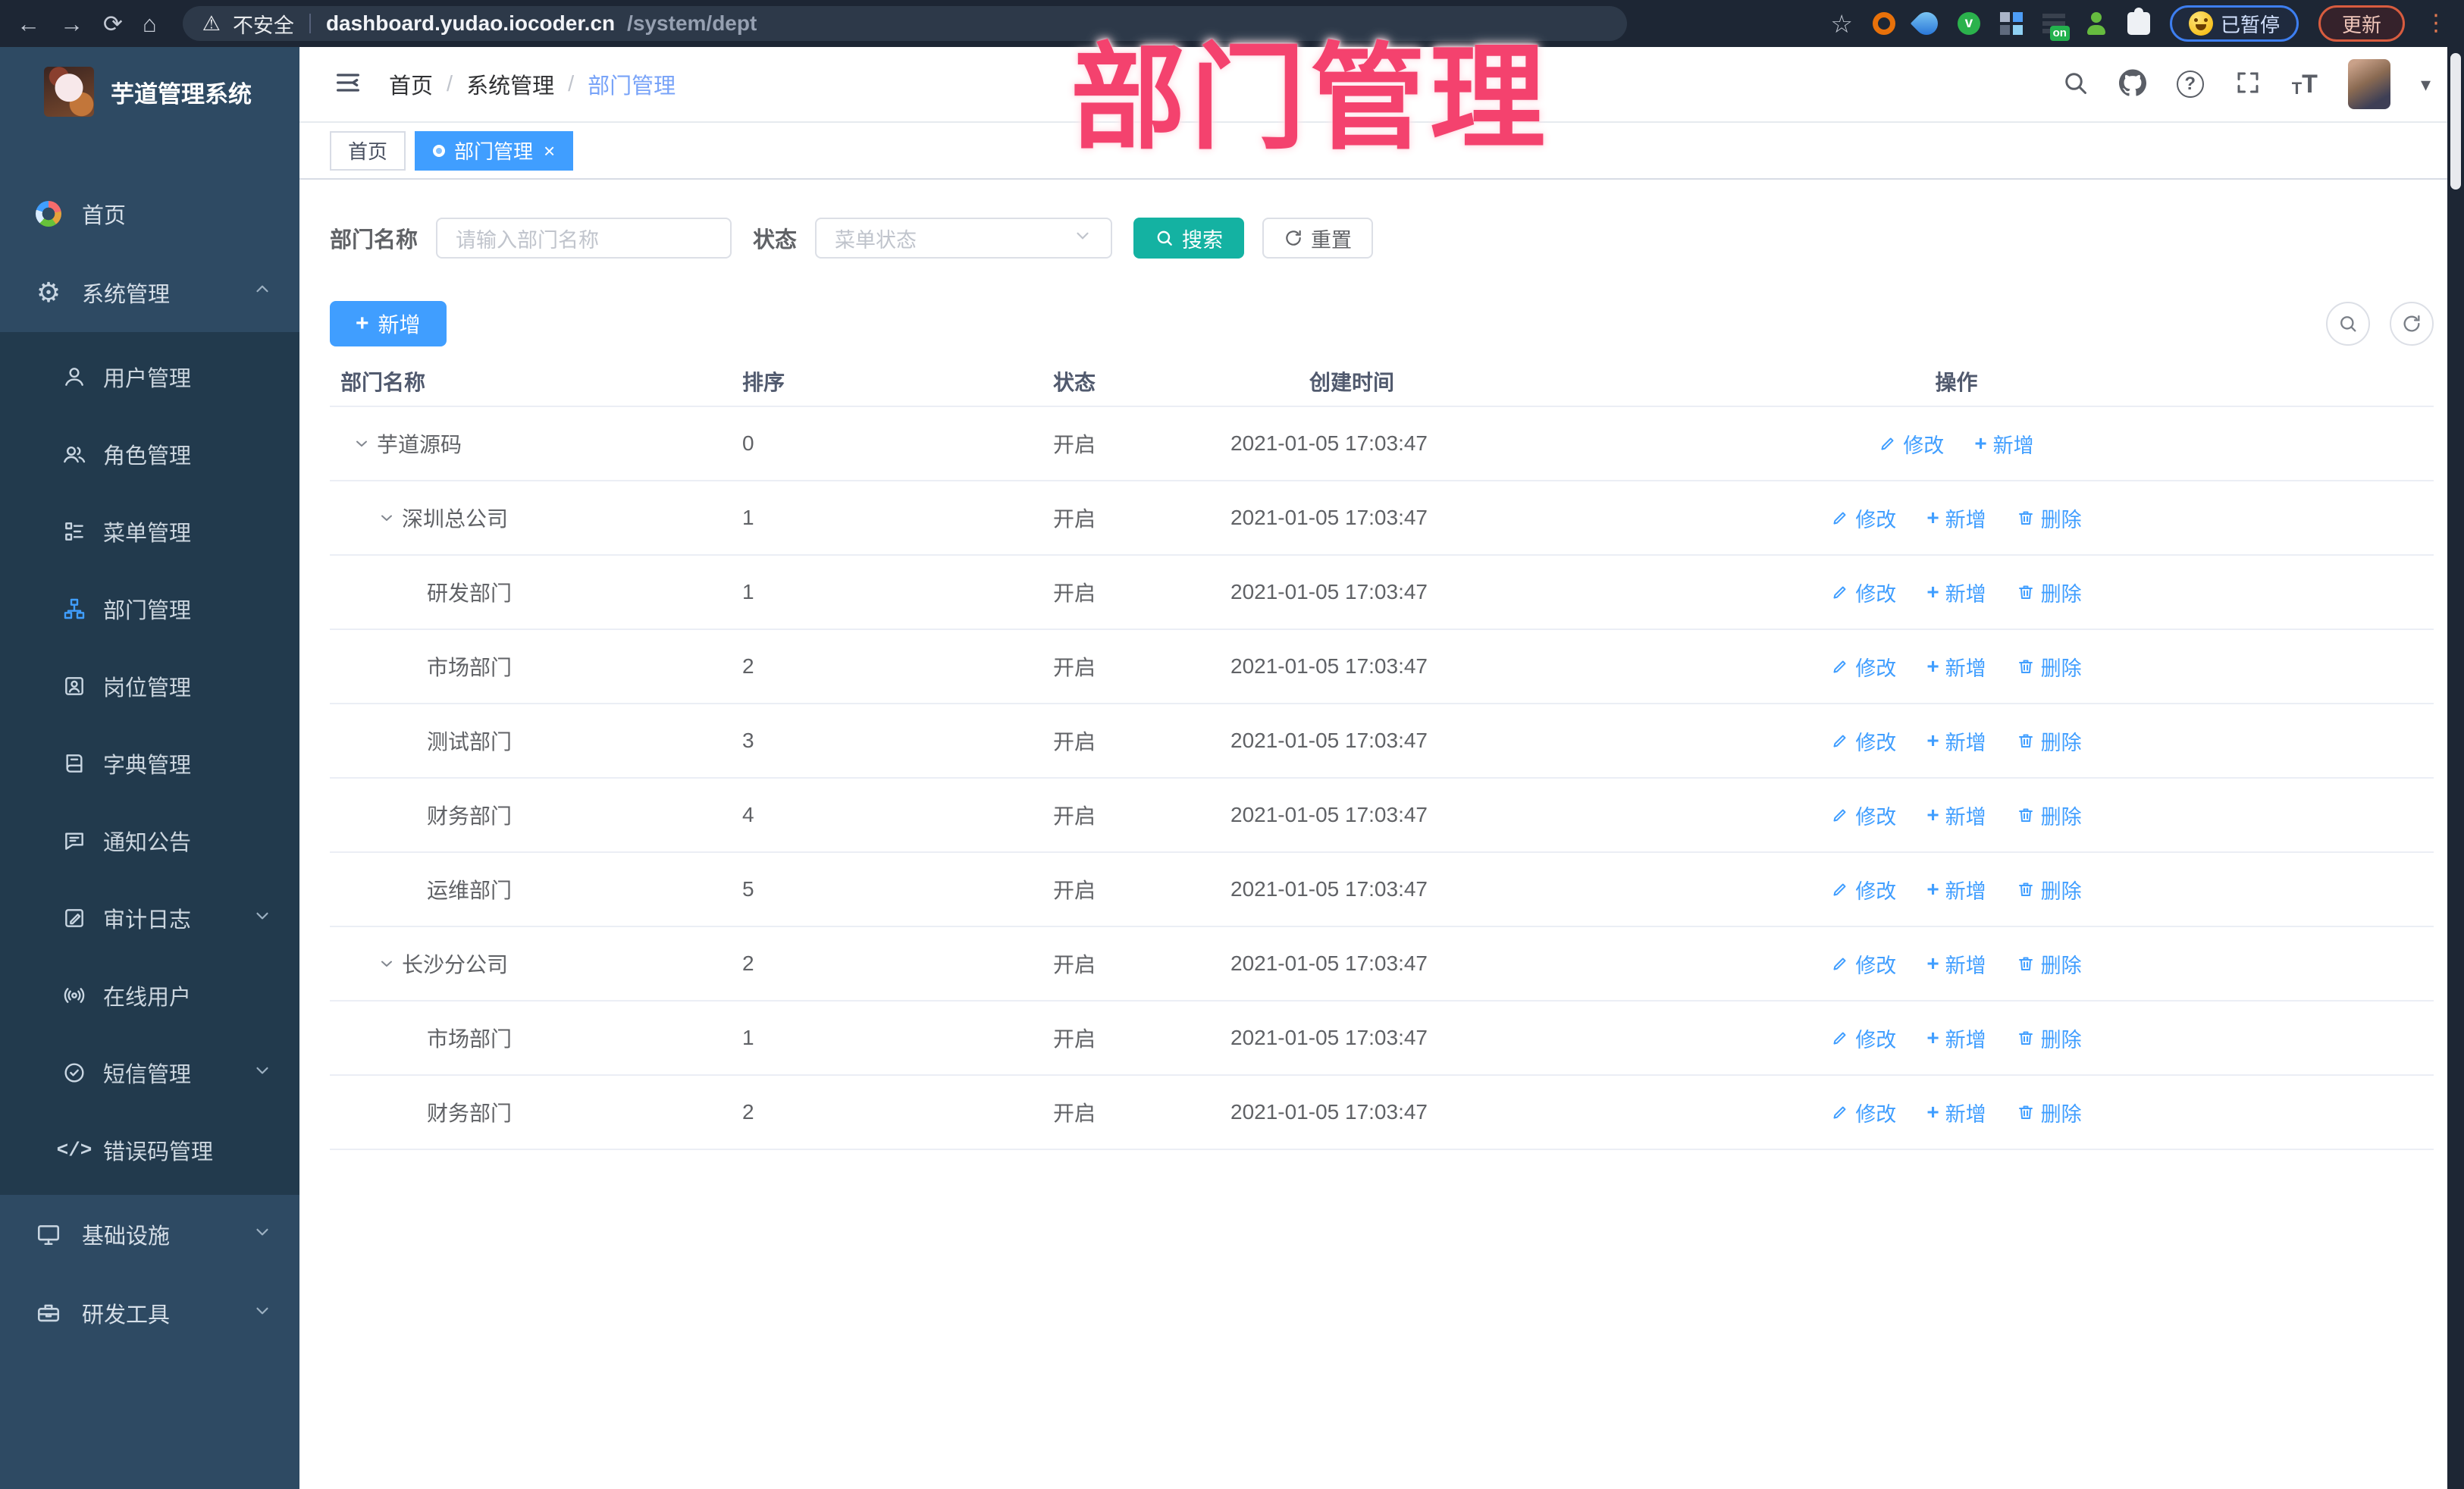  I want to click on chevron-down-icon, so click(262, 1313).